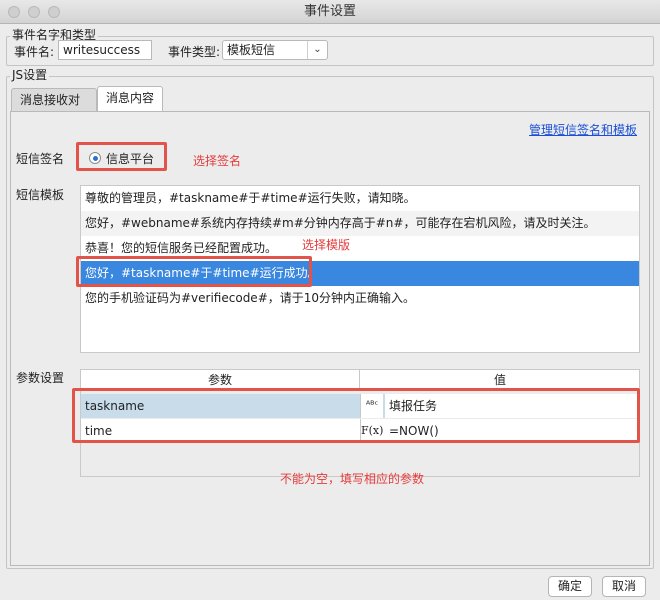 This screenshot has width=660, height=600. What do you see at coordinates (105, 50) in the screenshot?
I see `event-name-field: writesuccess` at bounding box center [105, 50].